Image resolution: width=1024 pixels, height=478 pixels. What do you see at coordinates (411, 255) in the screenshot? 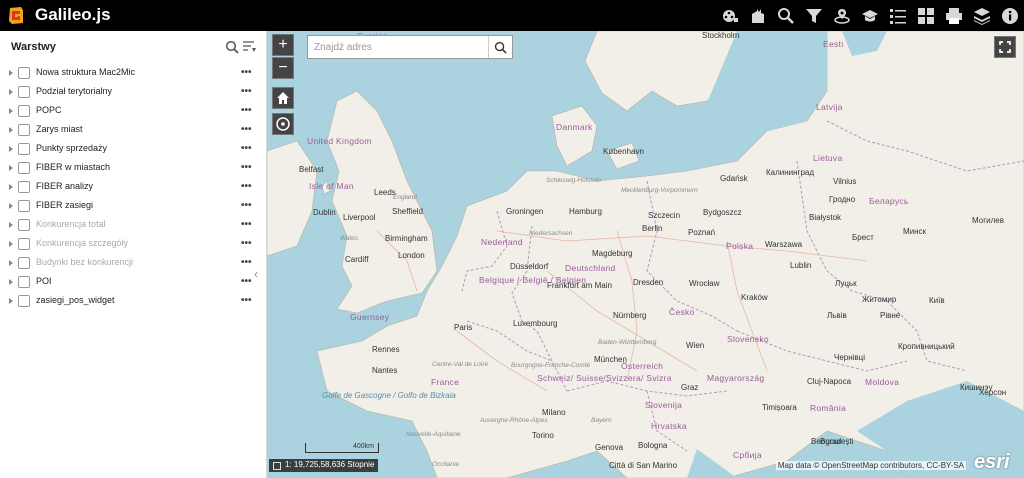
I see `map-label: London` at bounding box center [411, 255].